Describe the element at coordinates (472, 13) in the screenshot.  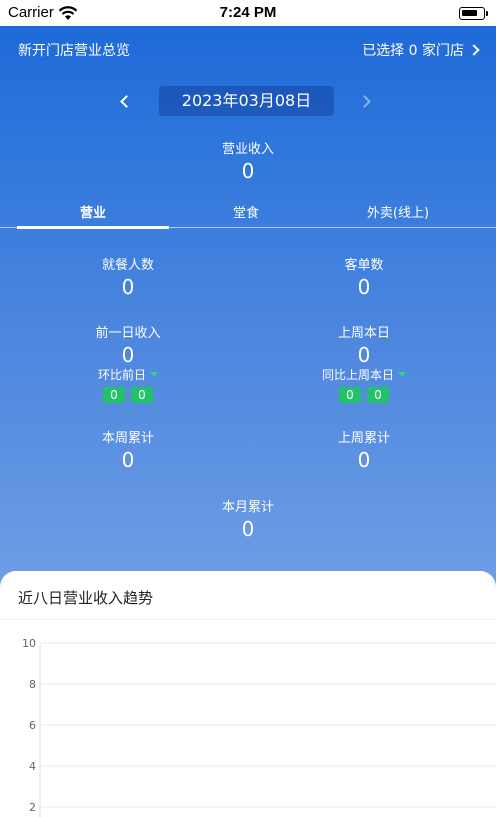
I see `battery-icon` at that location.